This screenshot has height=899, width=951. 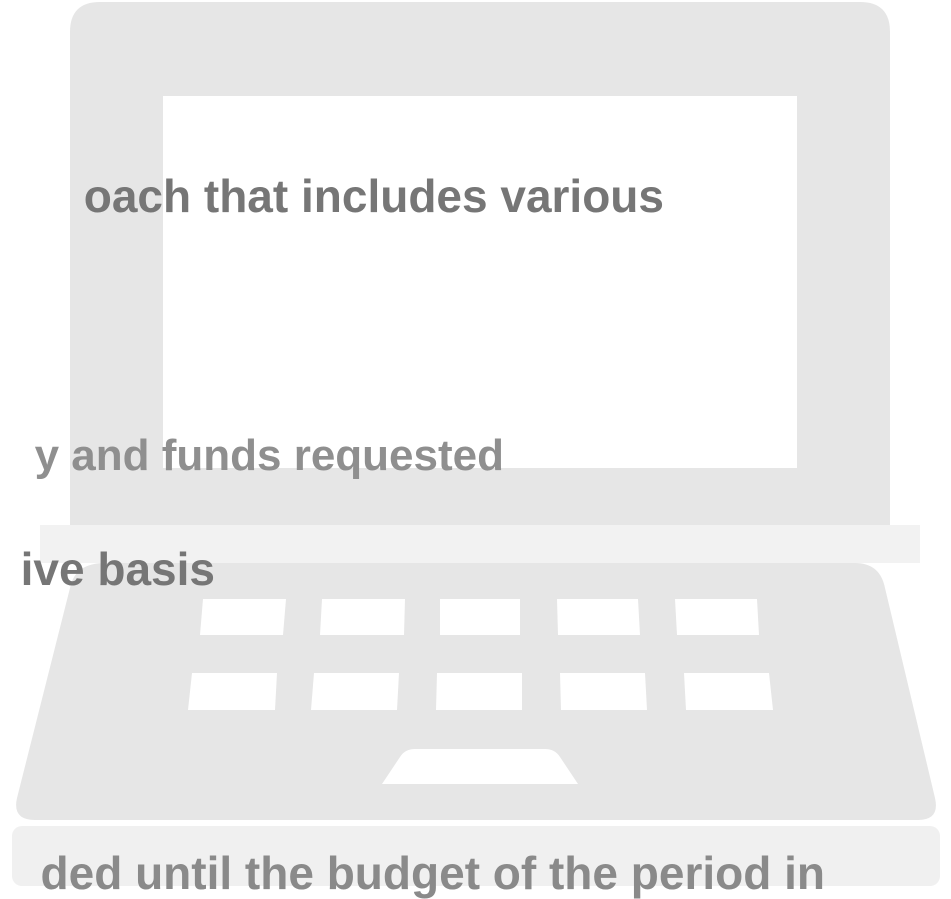 What do you see at coordinates (269, 455) in the screenshot?
I see `text-line-2: y and funds requested` at bounding box center [269, 455].